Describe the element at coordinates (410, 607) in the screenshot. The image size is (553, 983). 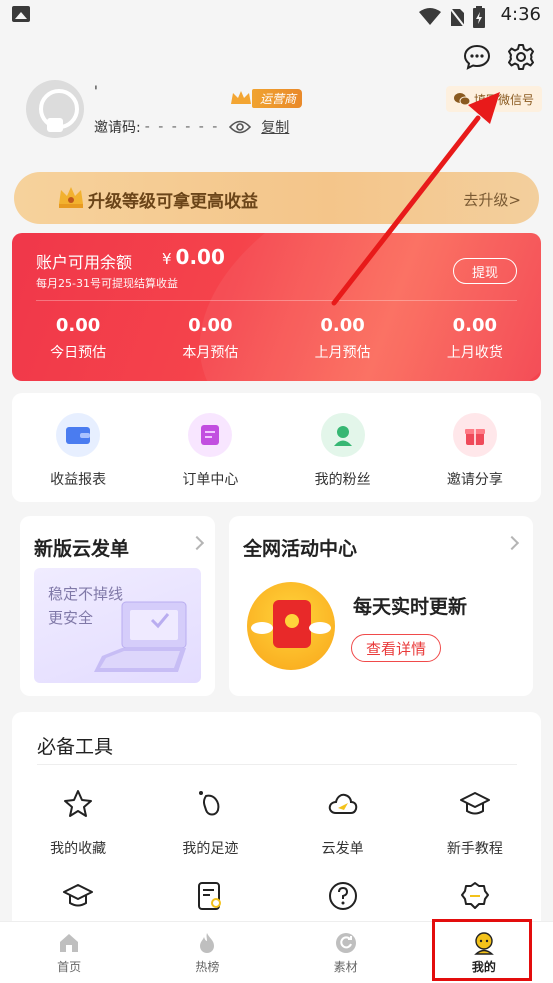
I see `activity-headline: 每天实时更新` at that location.